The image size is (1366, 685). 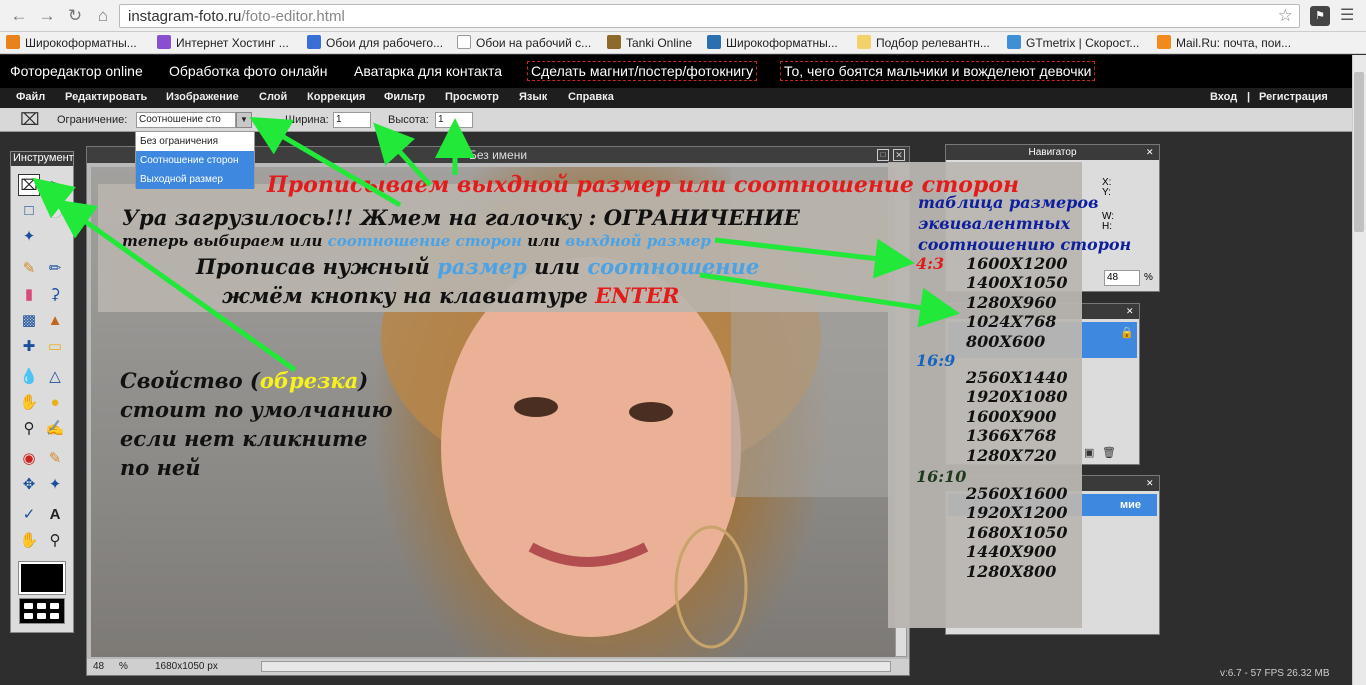 What do you see at coordinates (1011, 455) in the screenshot?
I see `size-value: 1280X720` at bounding box center [1011, 455].